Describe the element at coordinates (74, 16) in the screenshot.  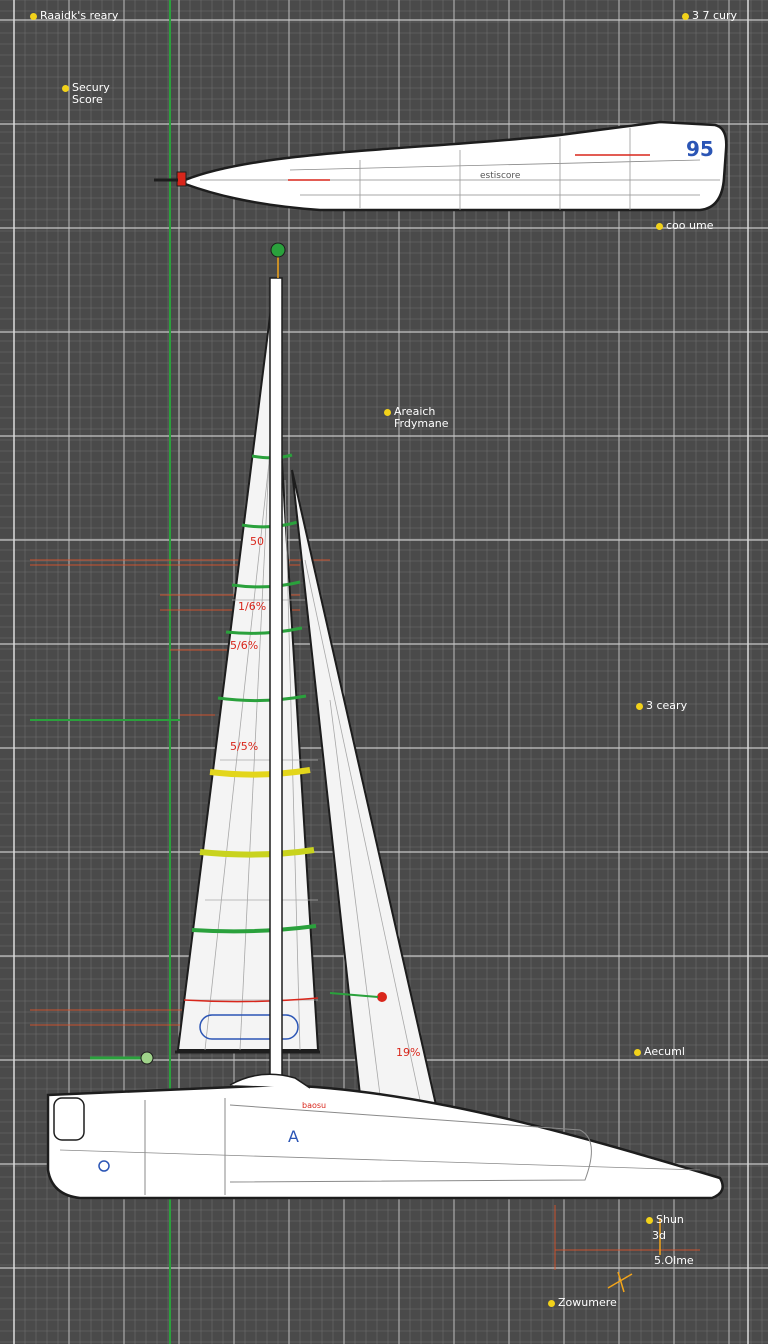
I see `callout-top-left: Raaidk's reary` at that location.